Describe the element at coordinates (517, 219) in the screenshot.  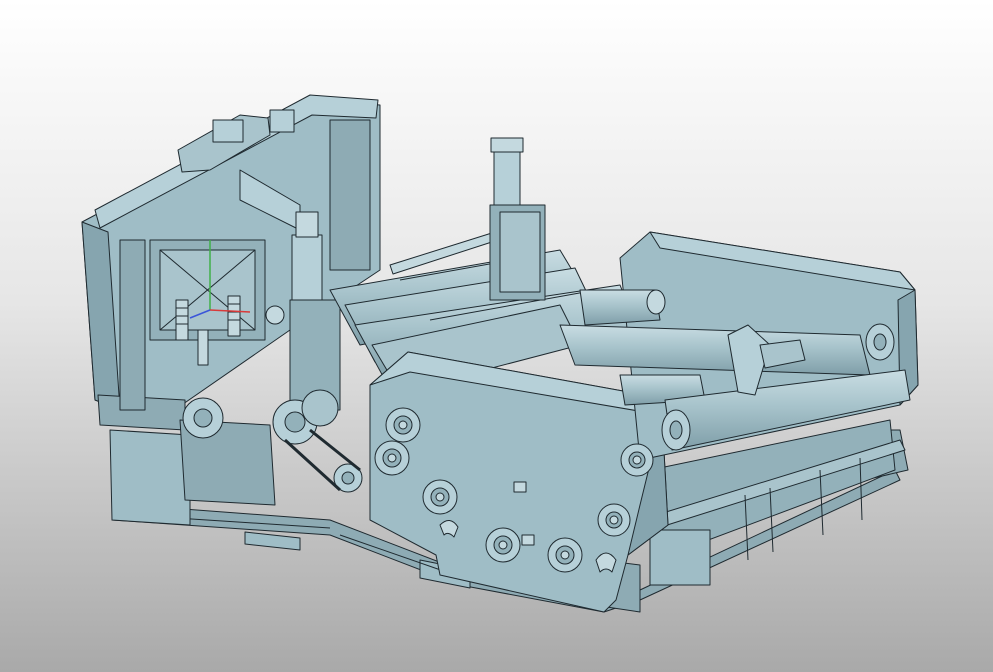
I see `top-air-cylinder` at that location.